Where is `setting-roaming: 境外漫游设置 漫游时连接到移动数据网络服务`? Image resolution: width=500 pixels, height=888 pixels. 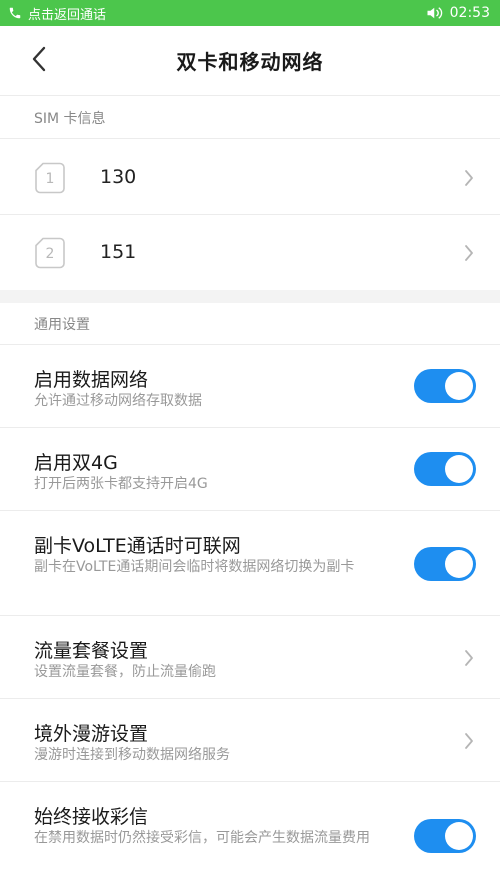 setting-roaming: 境外漫游设置 漫游时连接到移动数据网络服务 is located at coordinates (250, 740).